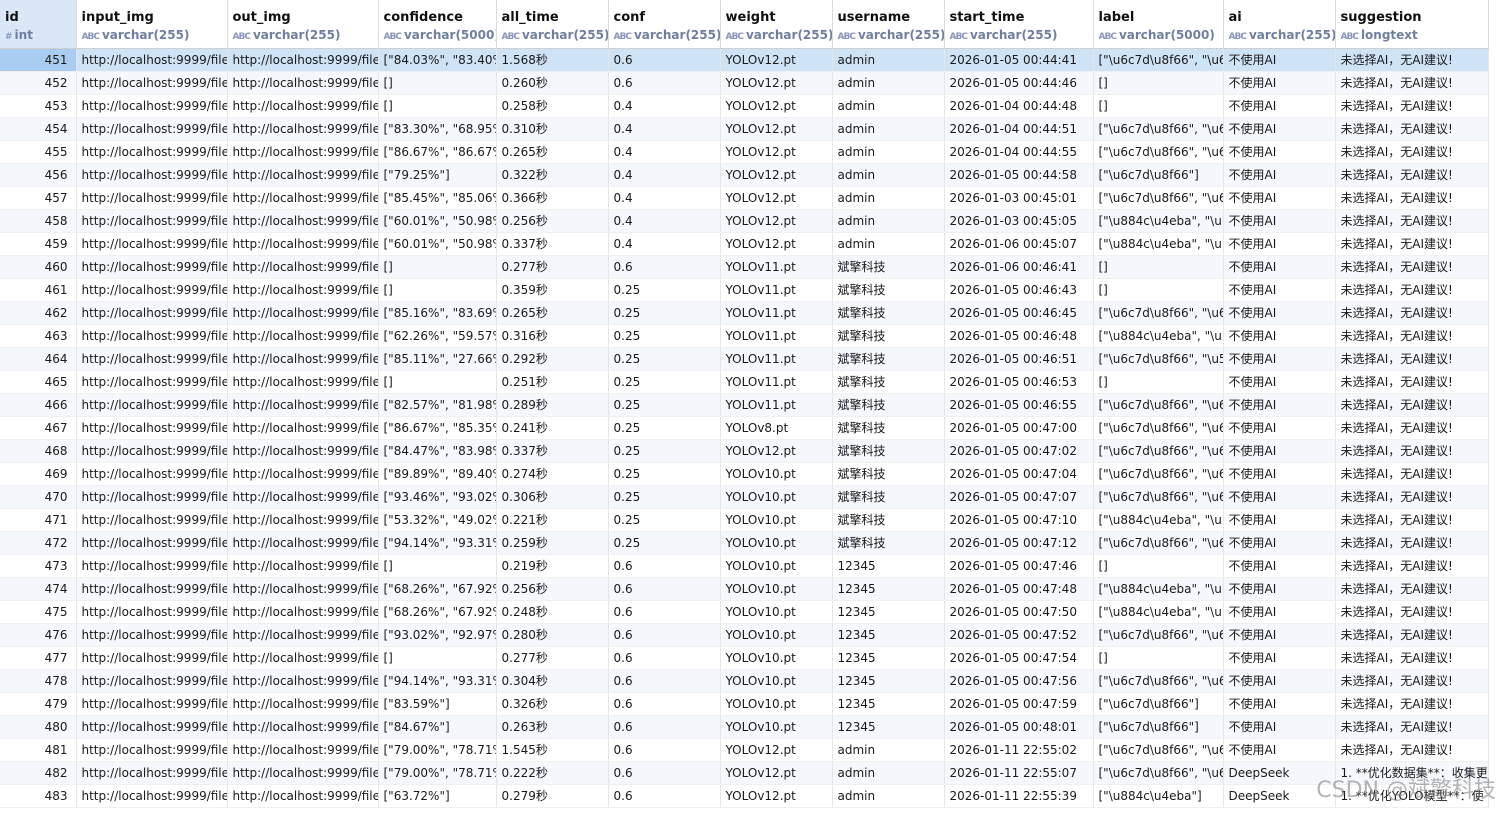 The image size is (1502, 814). I want to click on cell-all_time: 0.259秒, so click(552, 543).